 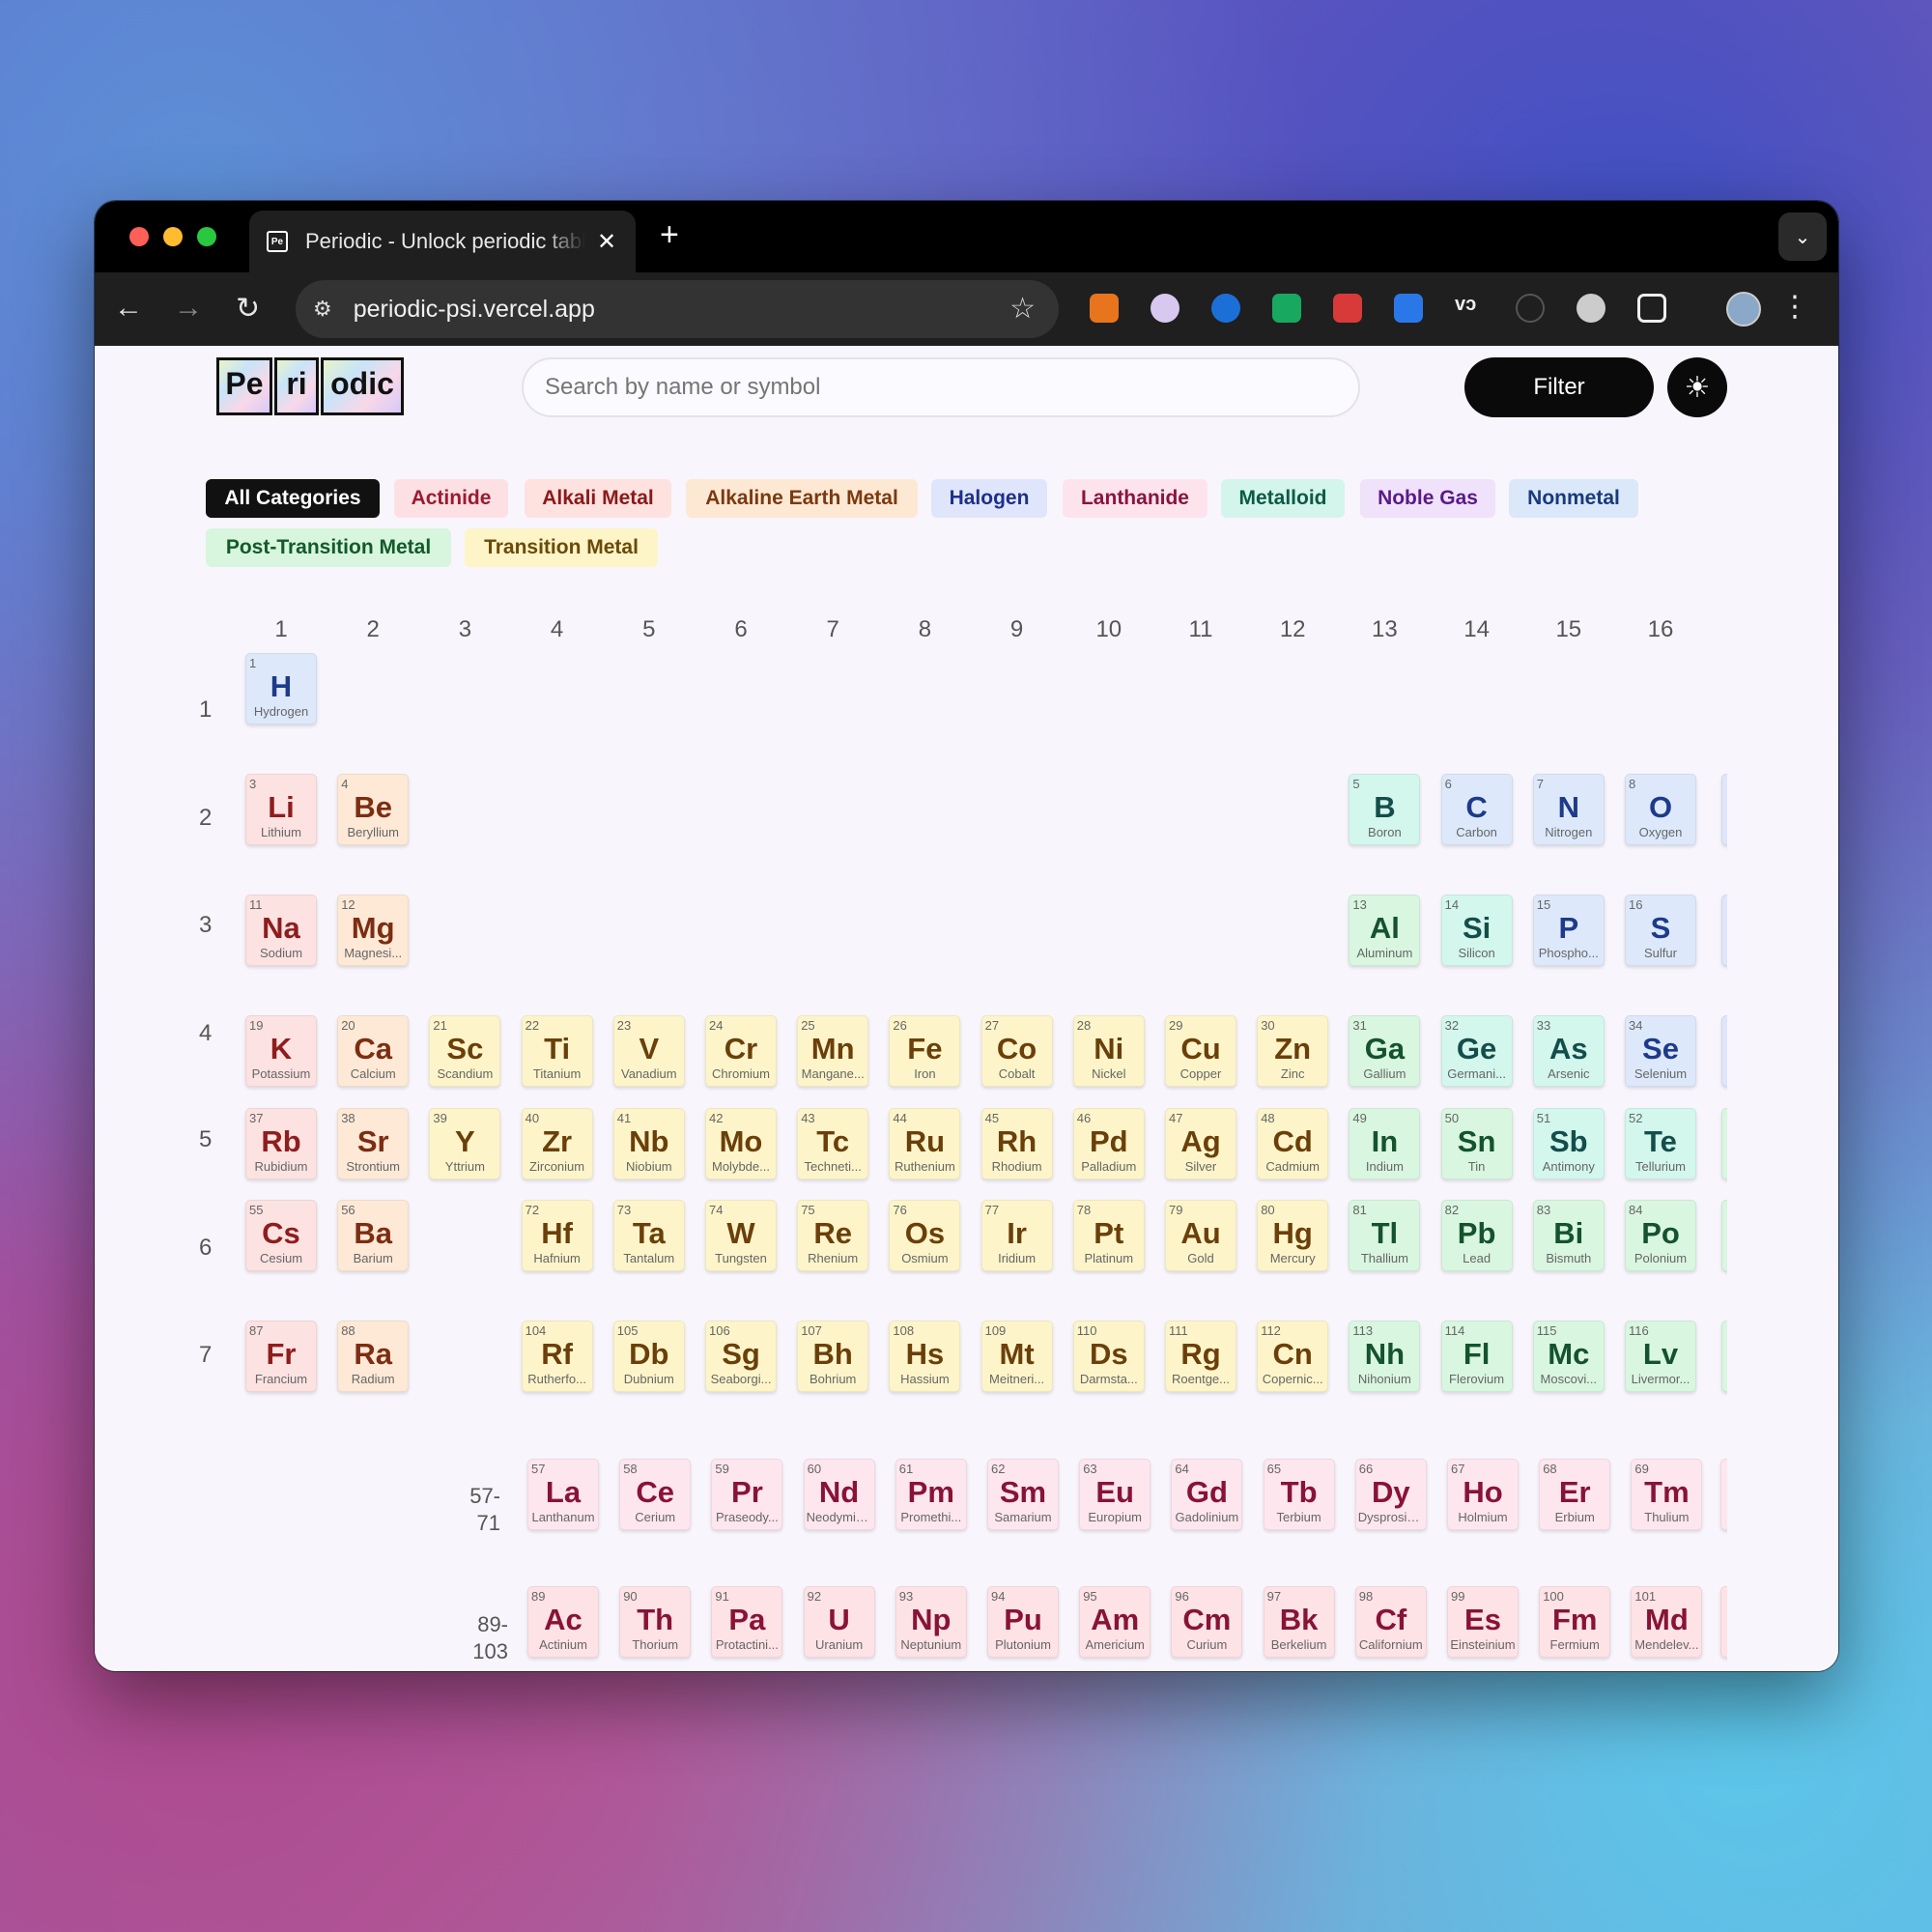 I want to click on category-chip: Noble Gas, so click(x=1427, y=498).